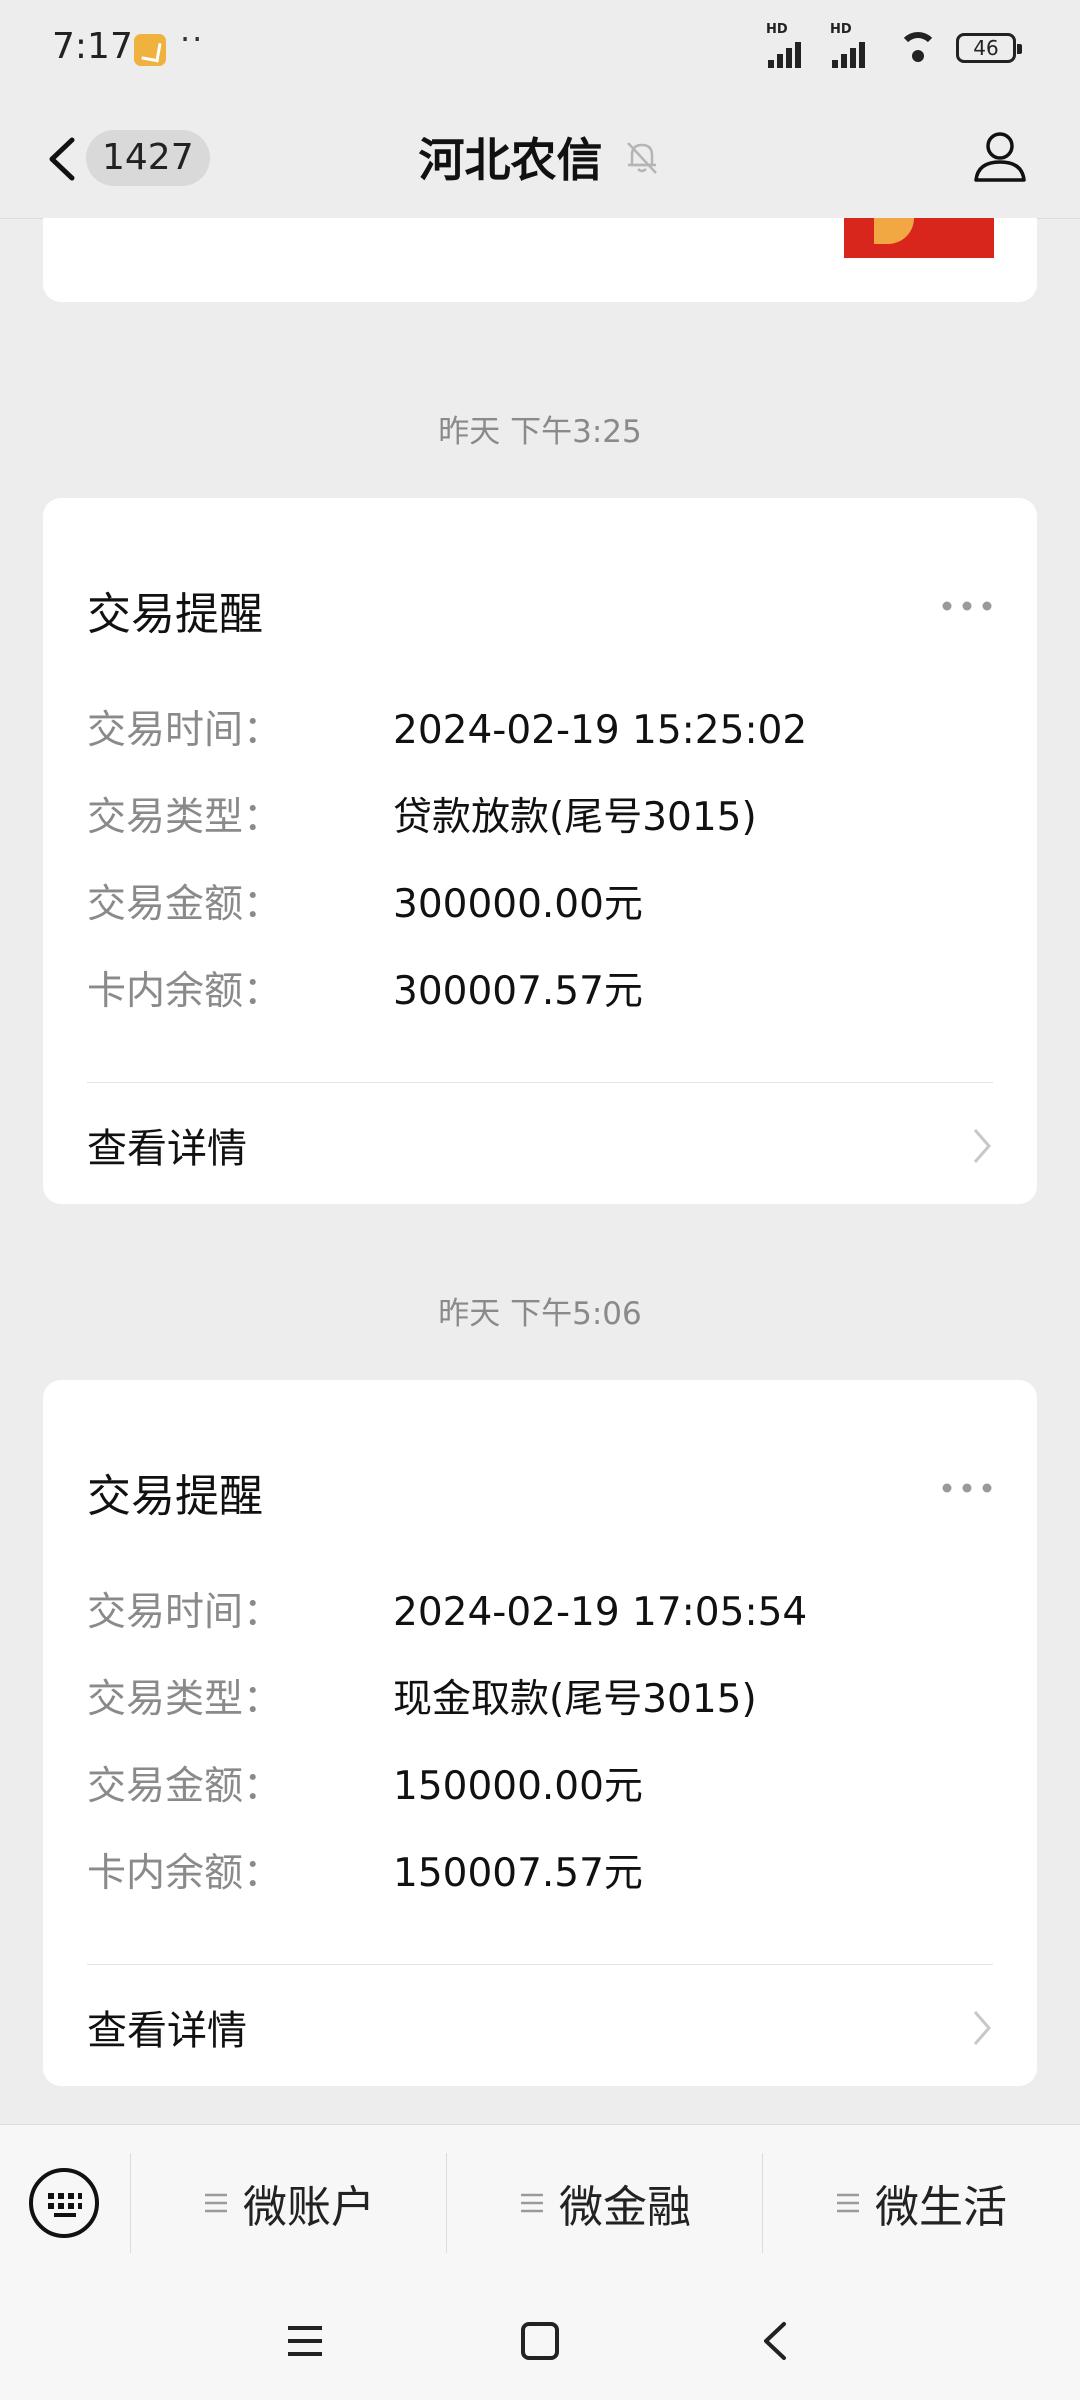 The image size is (1080, 2400). I want to click on menu-item-label: 微生活, so click(941, 2207).